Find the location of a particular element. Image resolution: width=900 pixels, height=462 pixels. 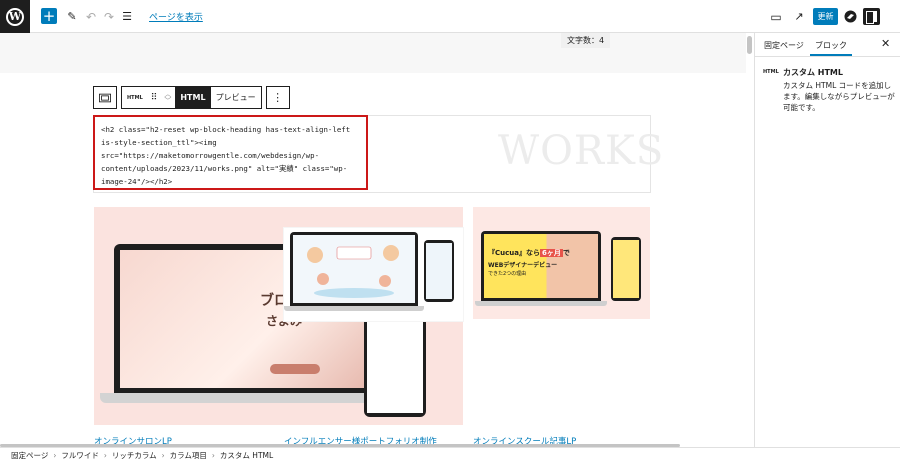

laptop-screen: 『Cucua』なら 6ヶ月で WEBデザイナーデビュー できた2つの理由 is located at coordinates (541, 266).